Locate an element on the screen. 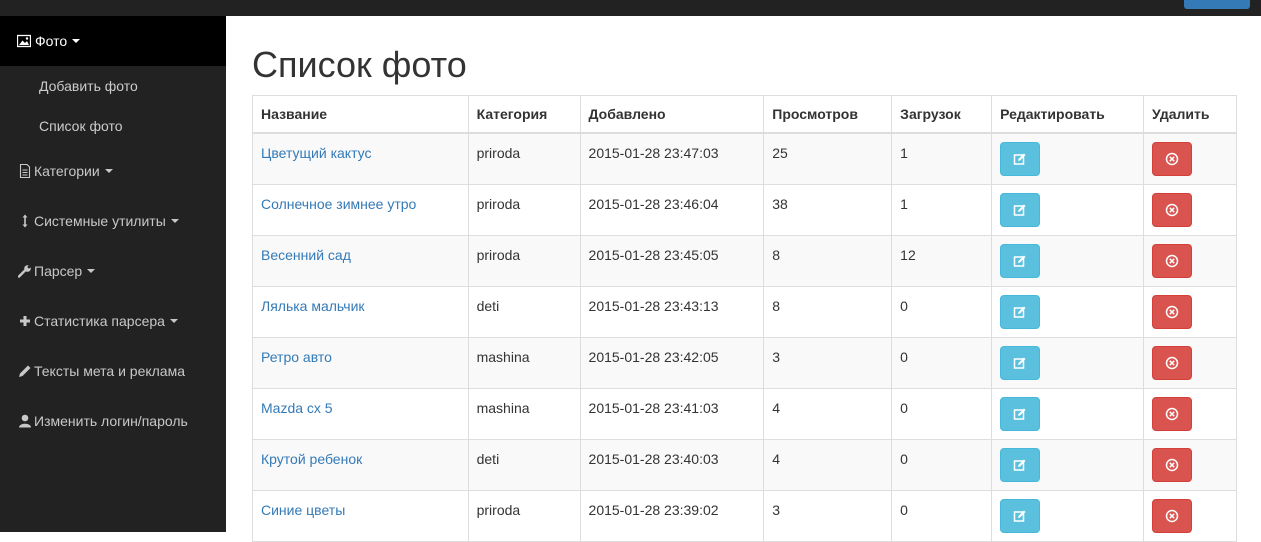  navbar-button is located at coordinates (1217, 4).